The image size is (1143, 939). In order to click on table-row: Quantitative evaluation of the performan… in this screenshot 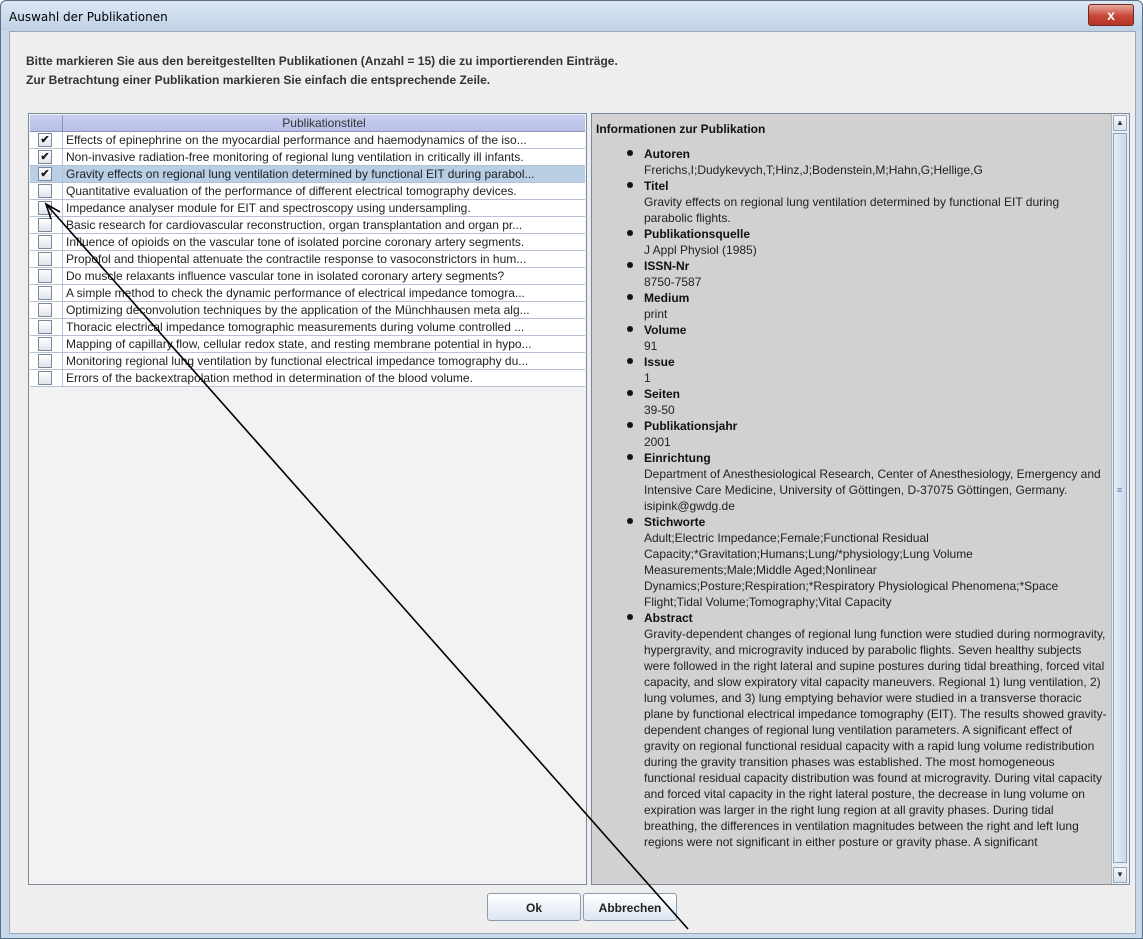, I will do `click(307, 191)`.